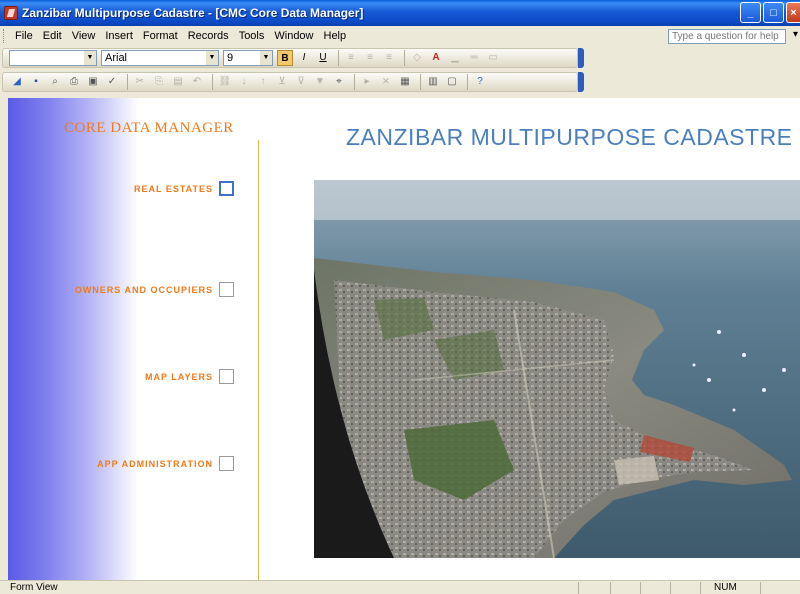 The height and width of the screenshot is (594, 800). What do you see at coordinates (52, 36) in the screenshot?
I see `menu-edit: Edit` at bounding box center [52, 36].